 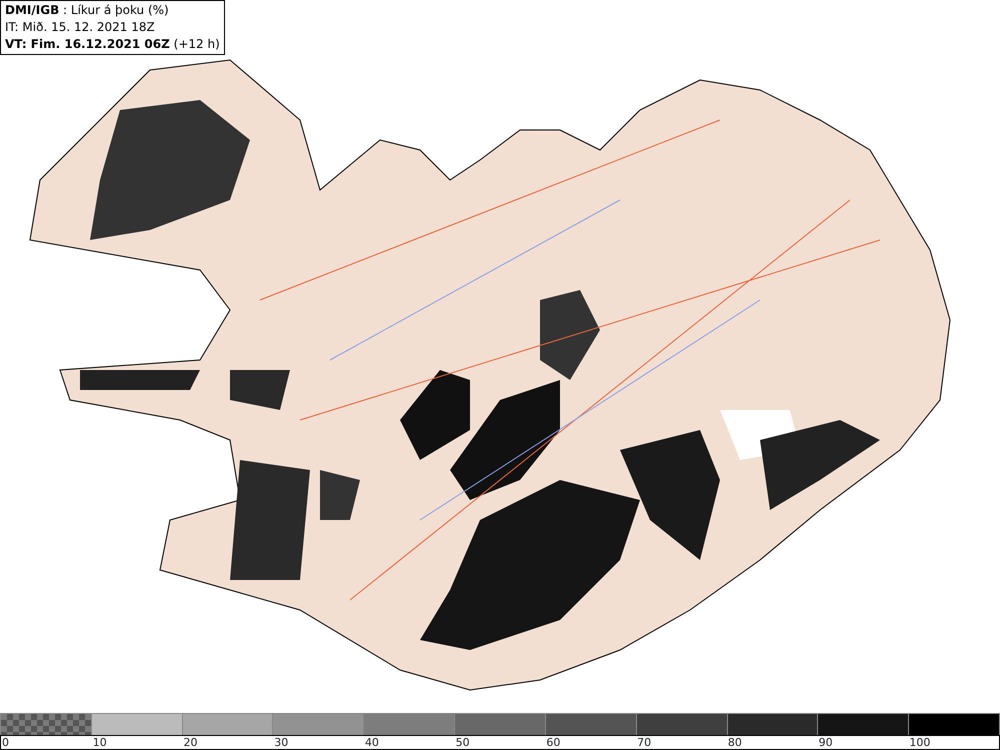 What do you see at coordinates (463, 742) in the screenshot?
I see `legend-label: 50` at bounding box center [463, 742].